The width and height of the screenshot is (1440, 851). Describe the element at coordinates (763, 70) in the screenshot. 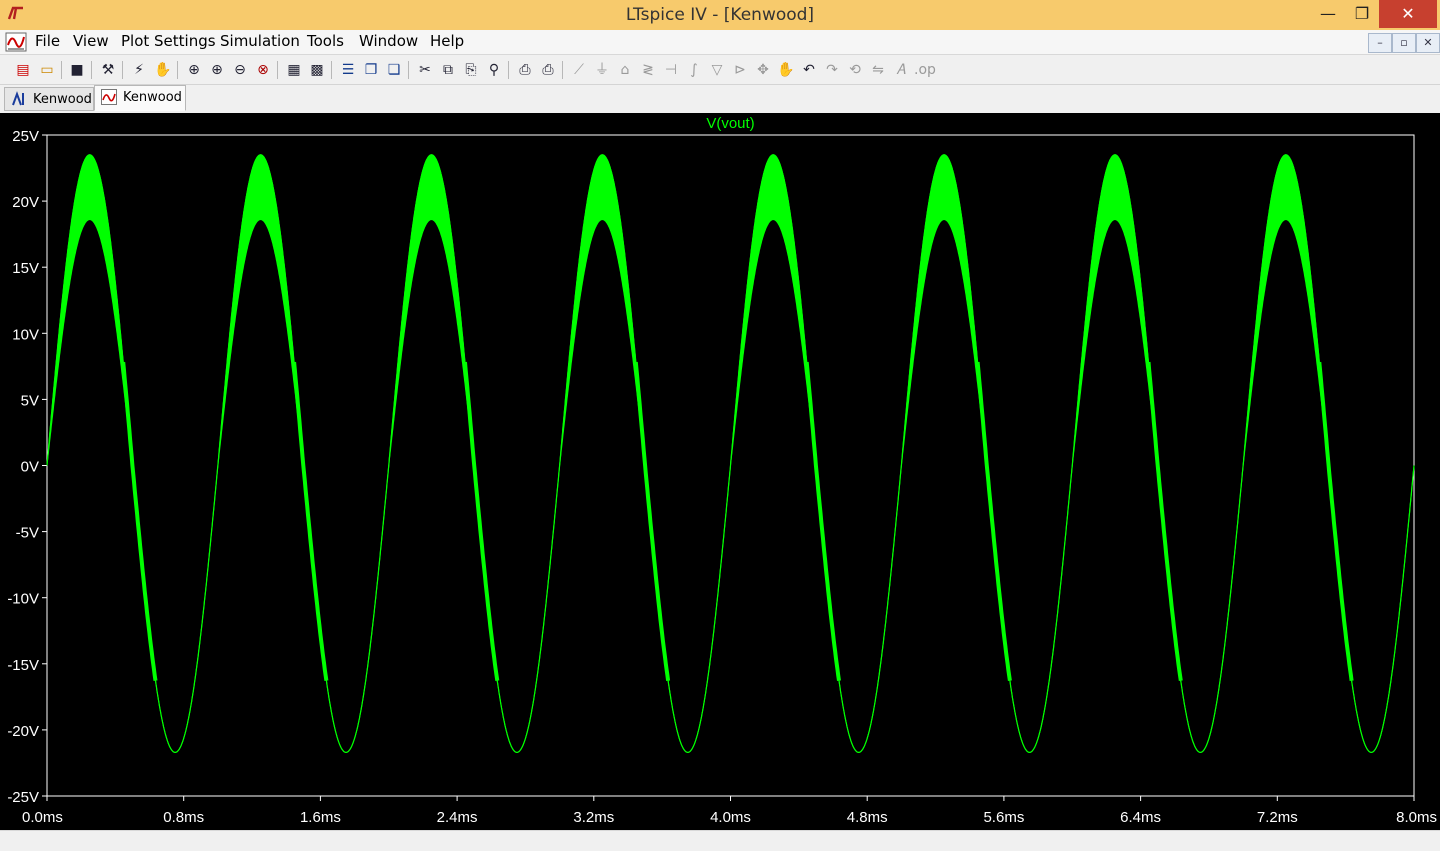

I see `move-icon: ✥` at that location.